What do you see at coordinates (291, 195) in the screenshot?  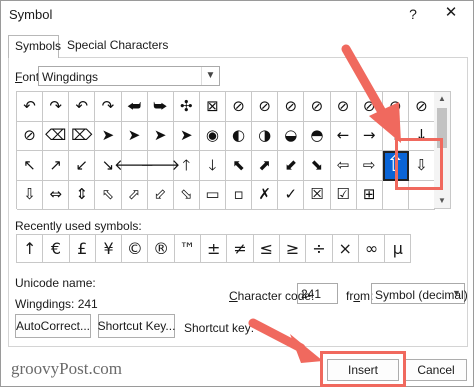 I see `symbol-cell: ✓` at bounding box center [291, 195].